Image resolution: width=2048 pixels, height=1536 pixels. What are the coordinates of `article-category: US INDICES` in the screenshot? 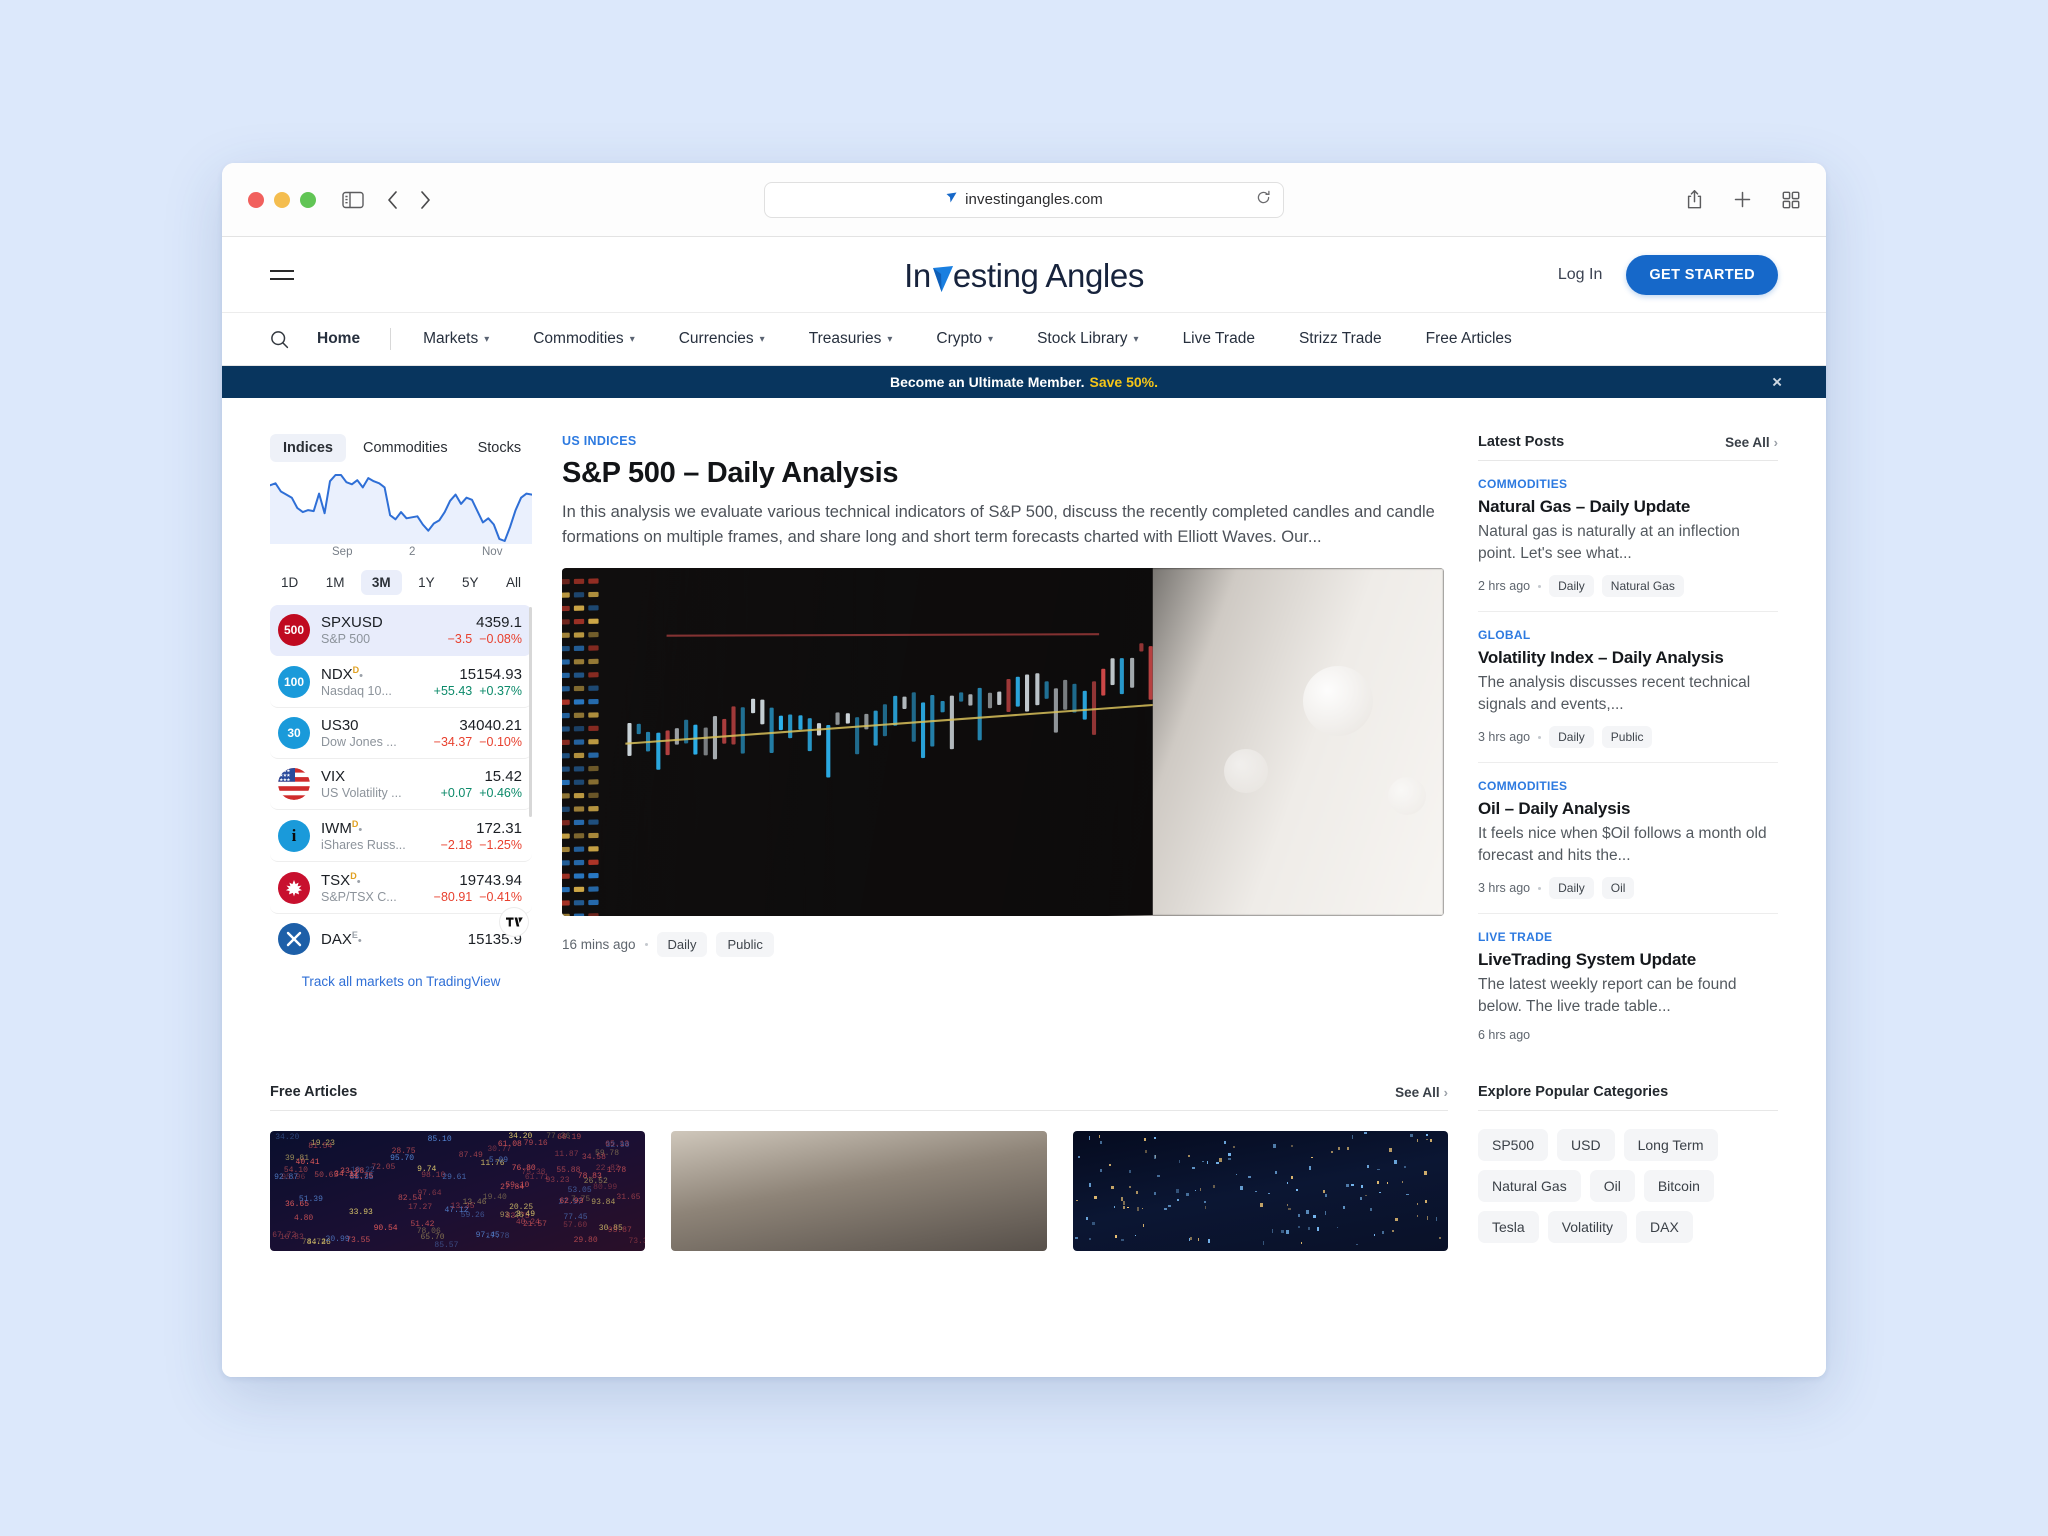 It's located at (1003, 441).